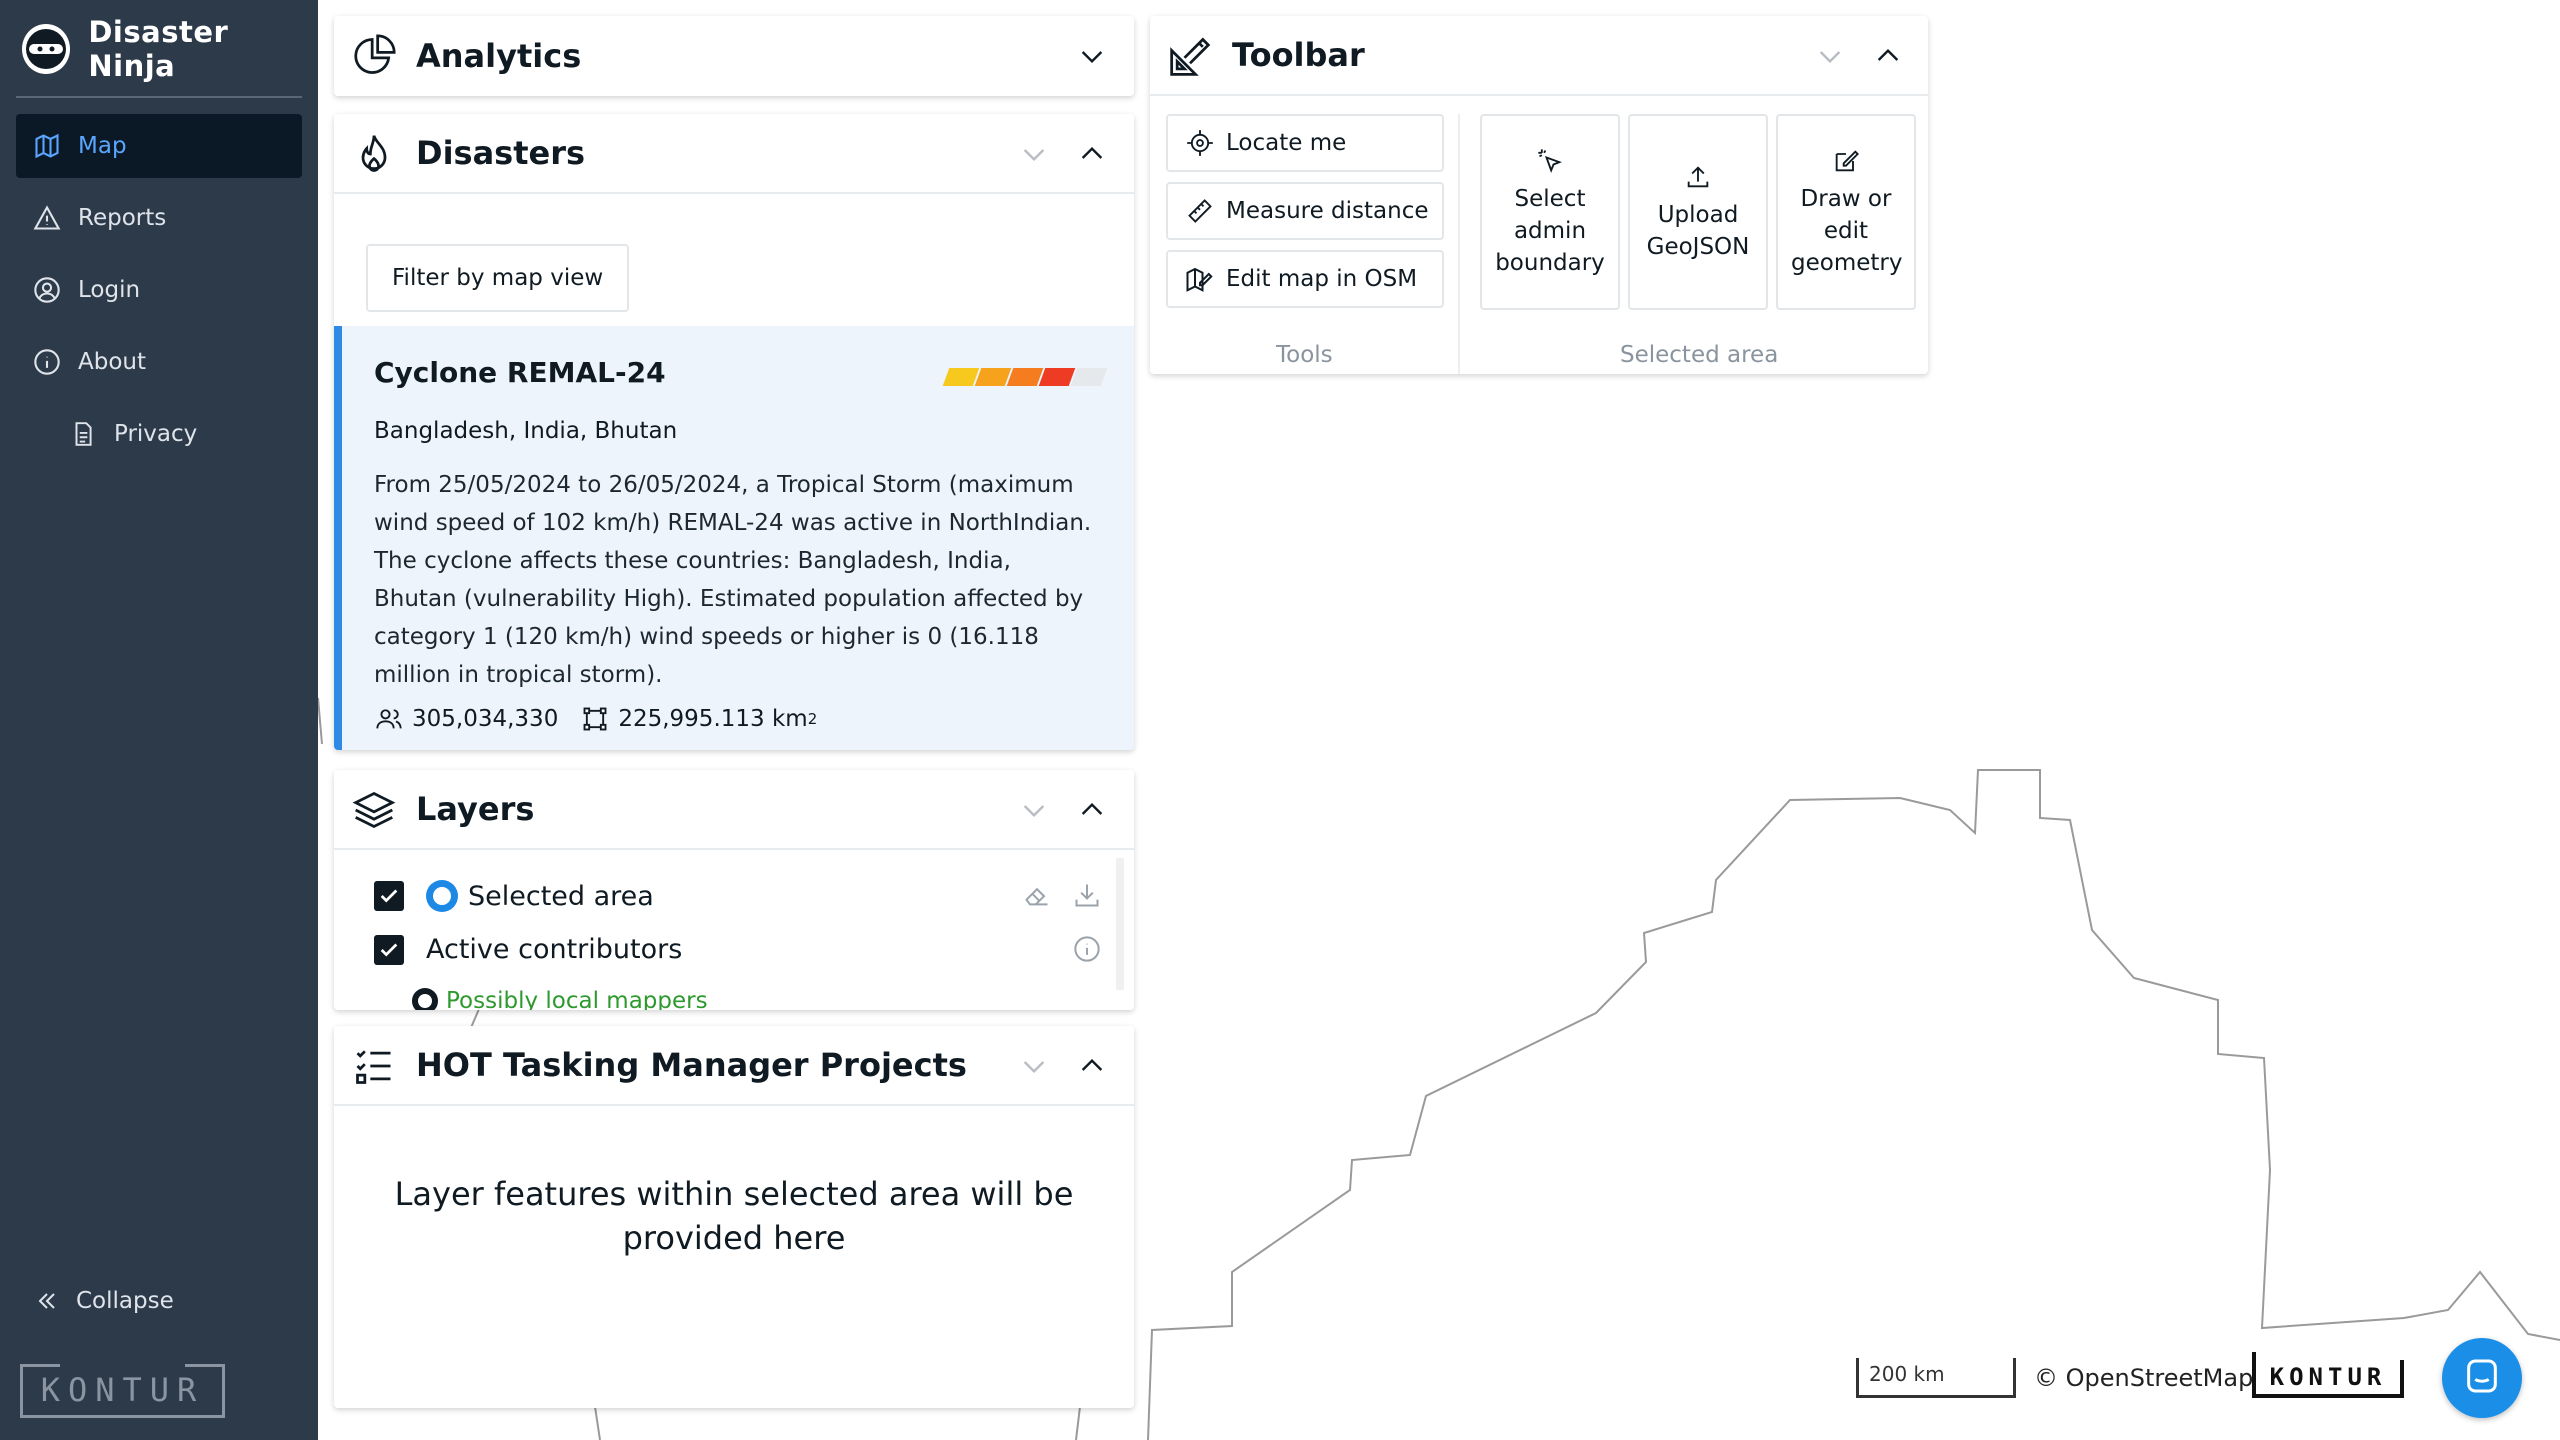  Describe the element at coordinates (102, 146) in the screenshot. I see `sidebar-item-label: Map` at that location.